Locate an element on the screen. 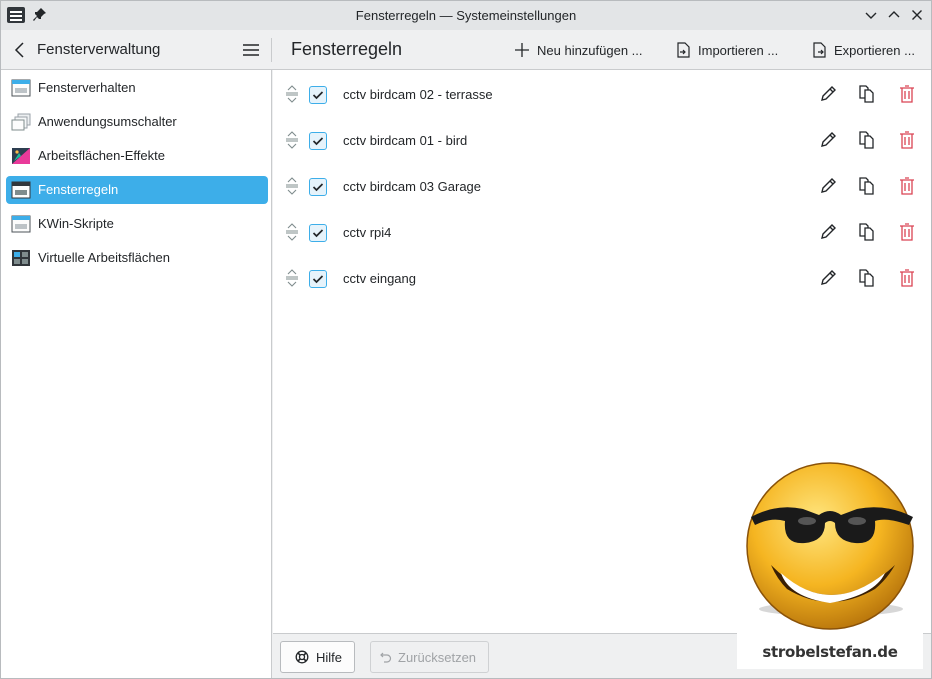 The height and width of the screenshot is (679, 932). virtual-desktops-icon is located at coordinates (21, 258).